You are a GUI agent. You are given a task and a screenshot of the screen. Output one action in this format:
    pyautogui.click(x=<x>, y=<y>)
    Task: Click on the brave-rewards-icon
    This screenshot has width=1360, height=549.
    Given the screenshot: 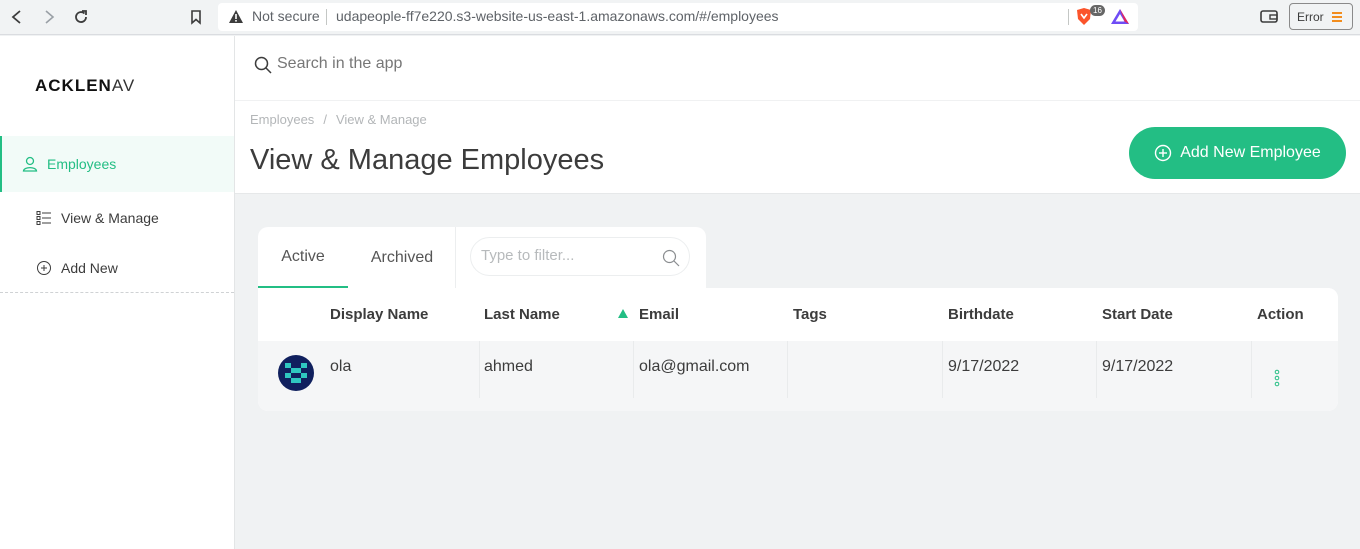 What is the action you would take?
    pyautogui.click(x=1120, y=16)
    